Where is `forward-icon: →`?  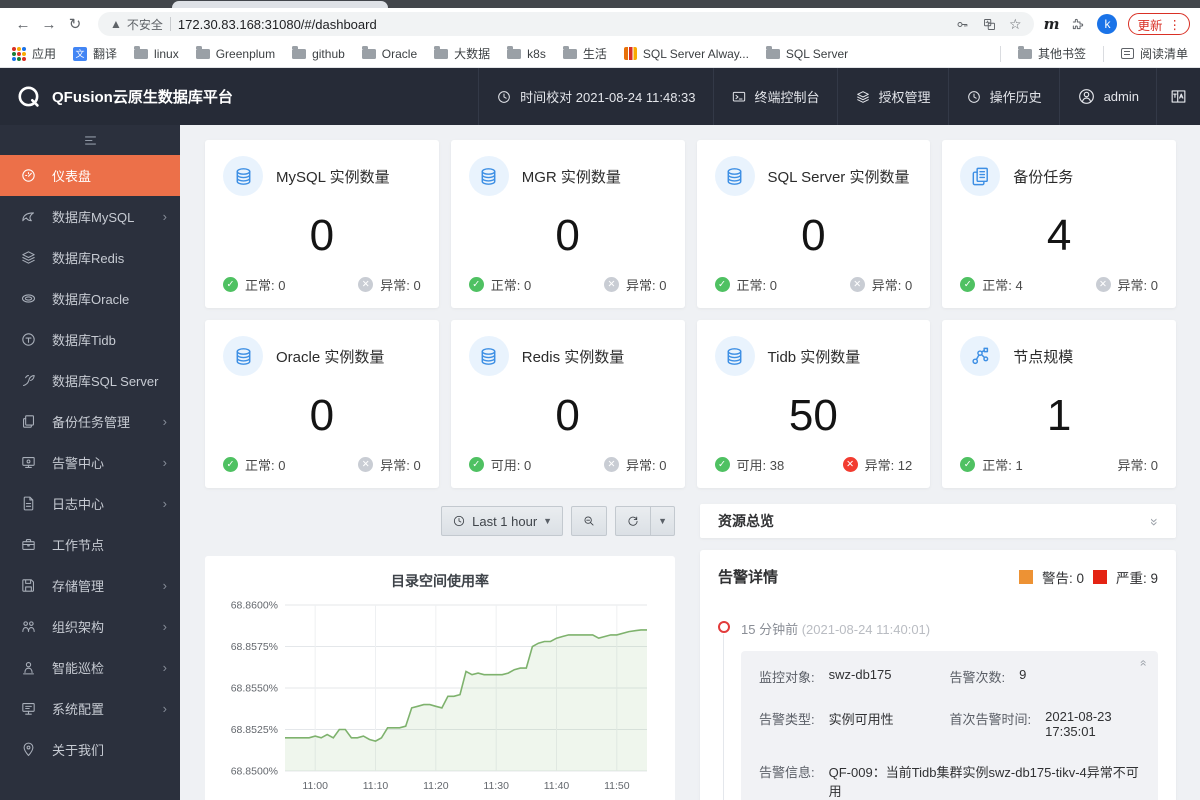
forward-icon: → is located at coordinates (49, 24).